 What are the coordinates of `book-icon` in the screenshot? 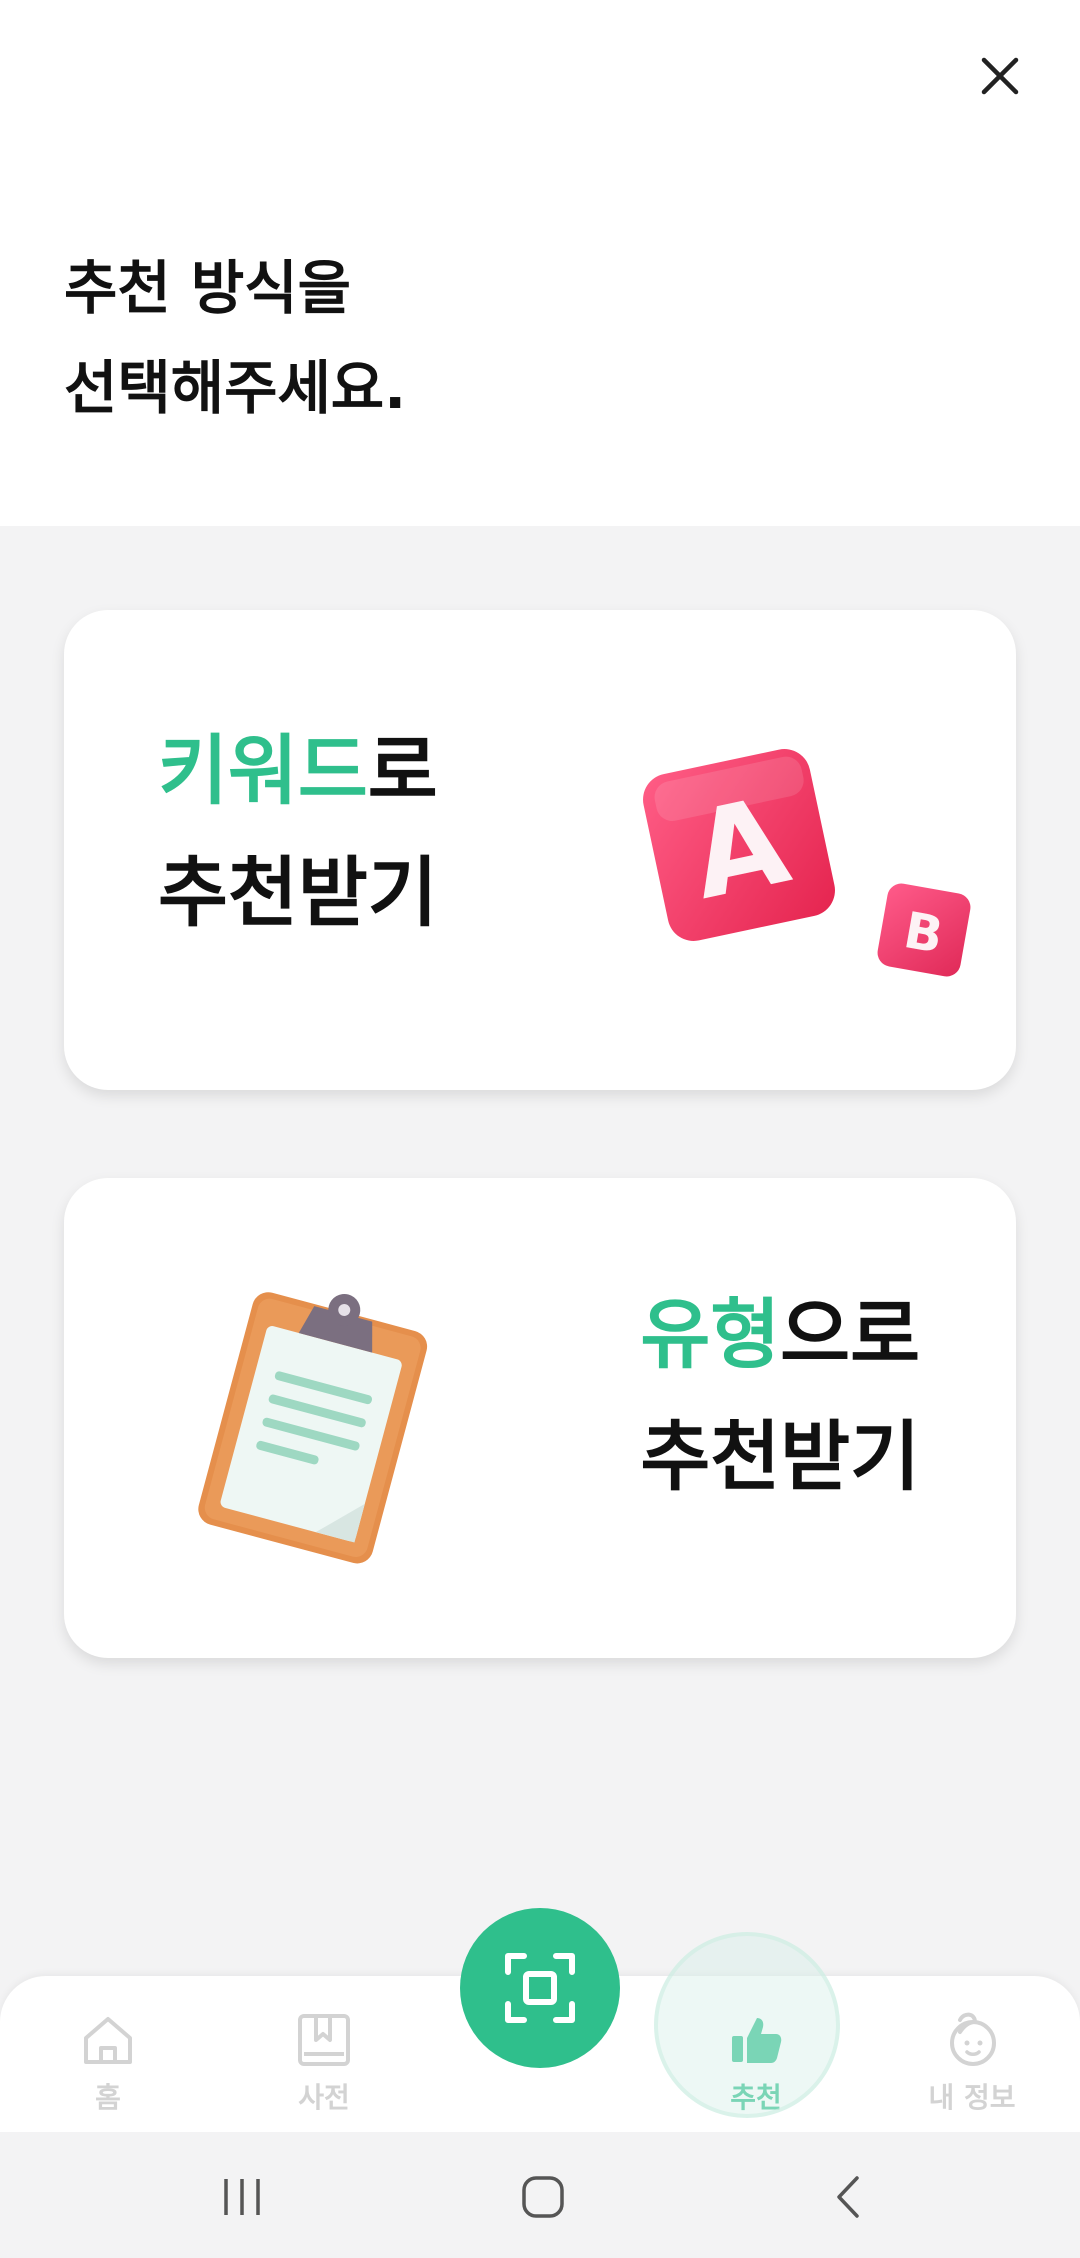 It's located at (324, 2040).